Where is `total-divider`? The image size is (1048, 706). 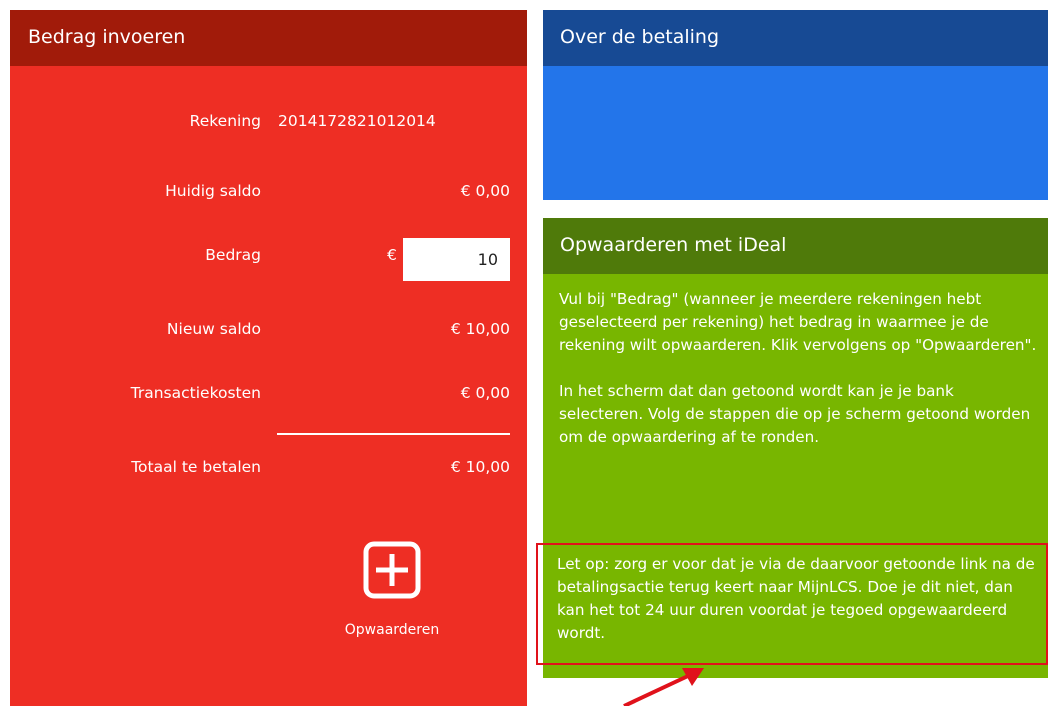 total-divider is located at coordinates (393, 434).